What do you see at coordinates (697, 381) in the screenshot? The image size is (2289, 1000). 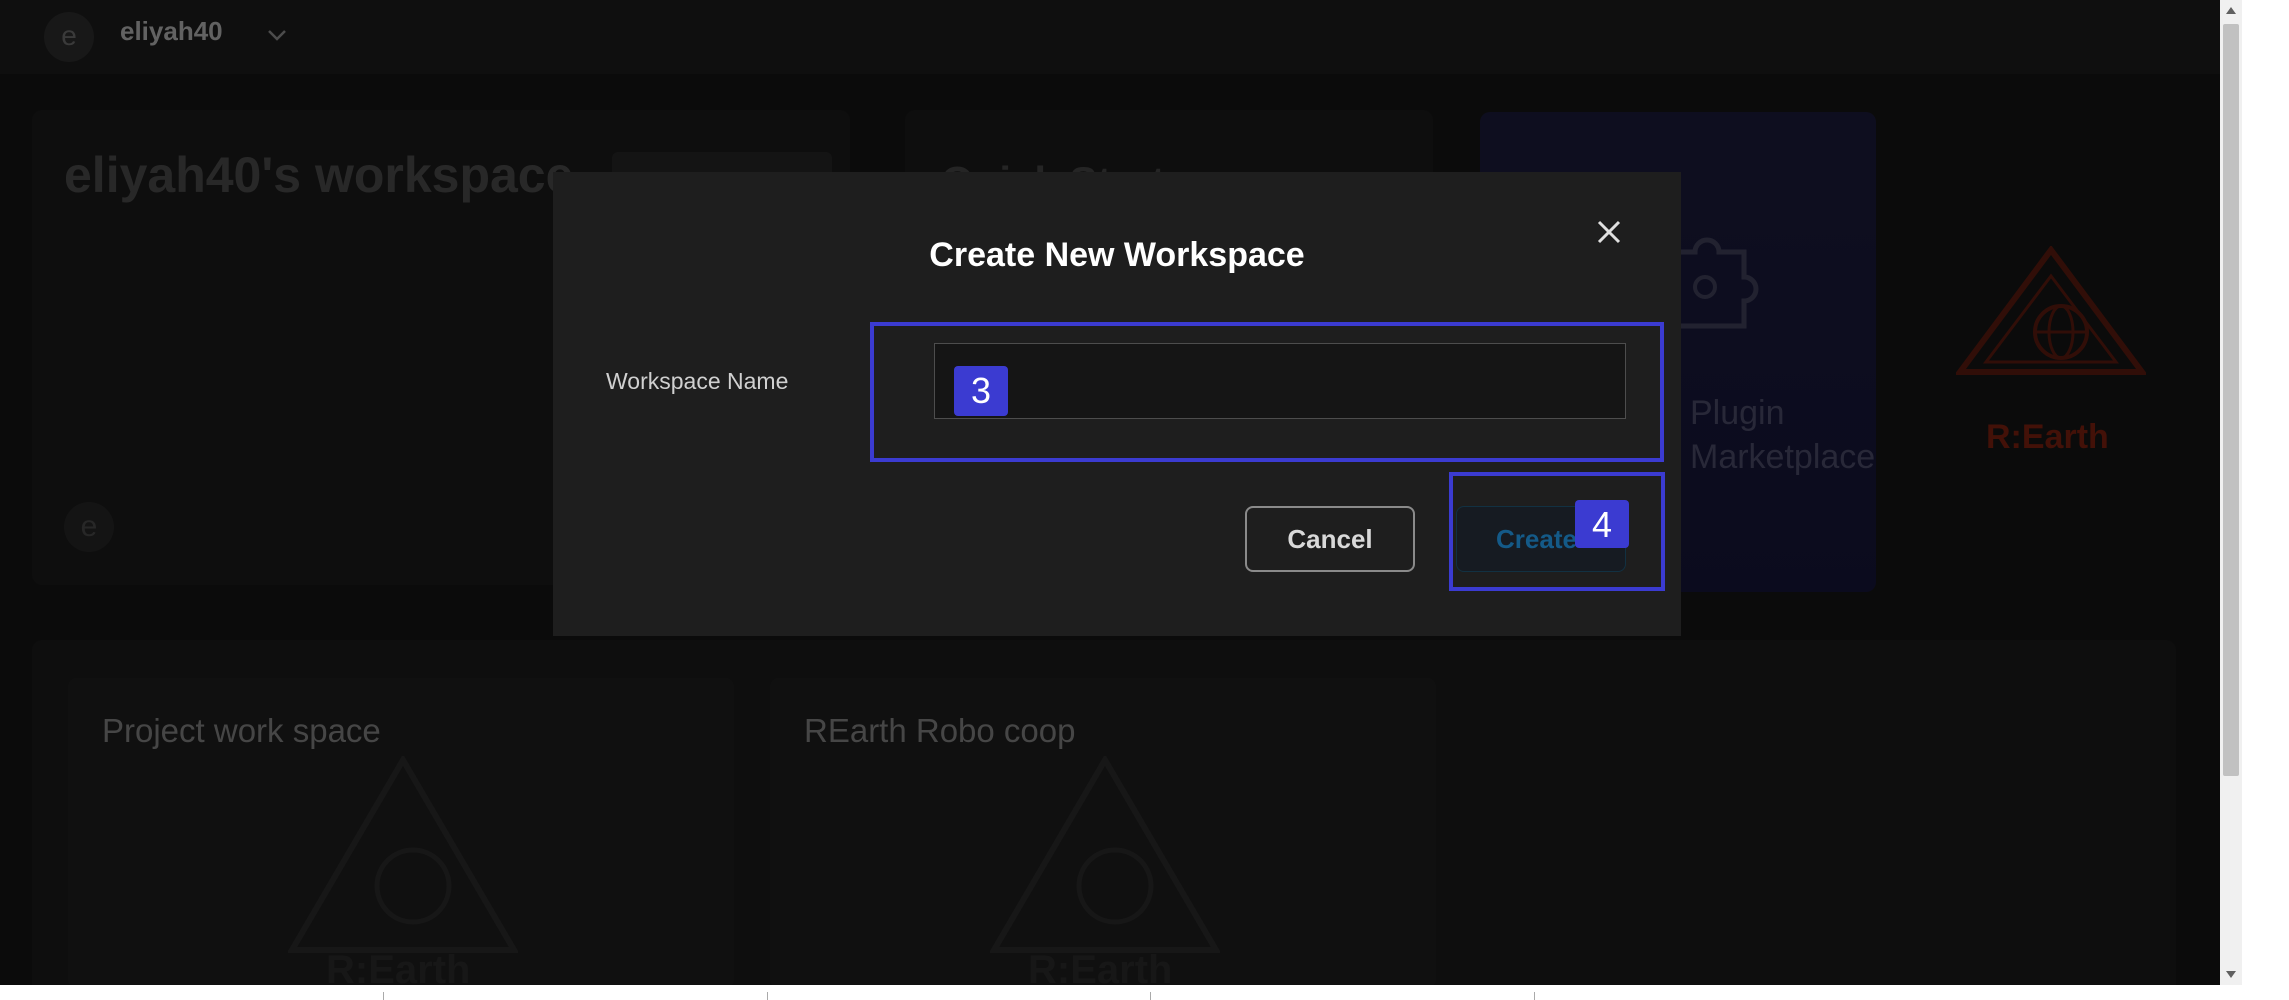 I see `workspace-name-label: Workspace Name` at bounding box center [697, 381].